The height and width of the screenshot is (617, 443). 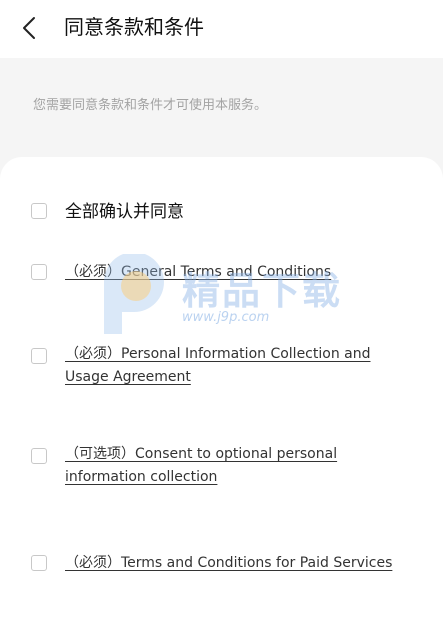 What do you see at coordinates (39, 356) in the screenshot?
I see `term-checkbox-personal-info` at bounding box center [39, 356].